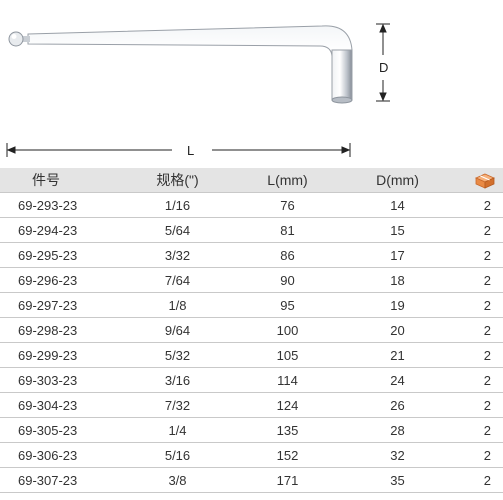  Describe the element at coordinates (177, 430) in the screenshot. I see `cell-size: 1/4` at that location.